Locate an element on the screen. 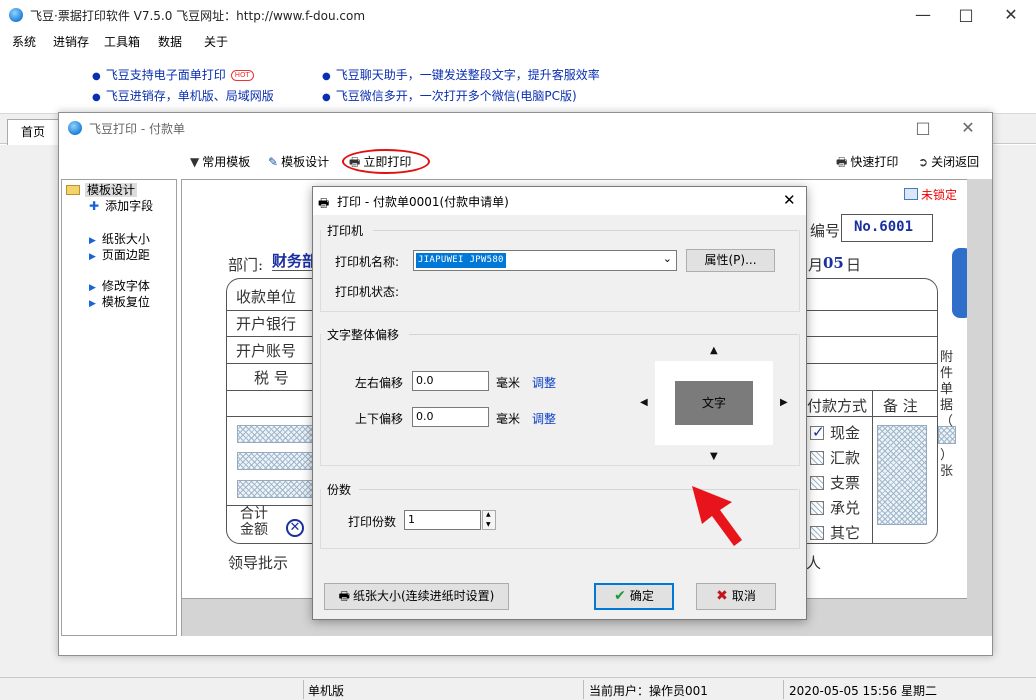 This screenshot has height=700, width=1036. cancel-button: ✖ 取消 is located at coordinates (736, 596).